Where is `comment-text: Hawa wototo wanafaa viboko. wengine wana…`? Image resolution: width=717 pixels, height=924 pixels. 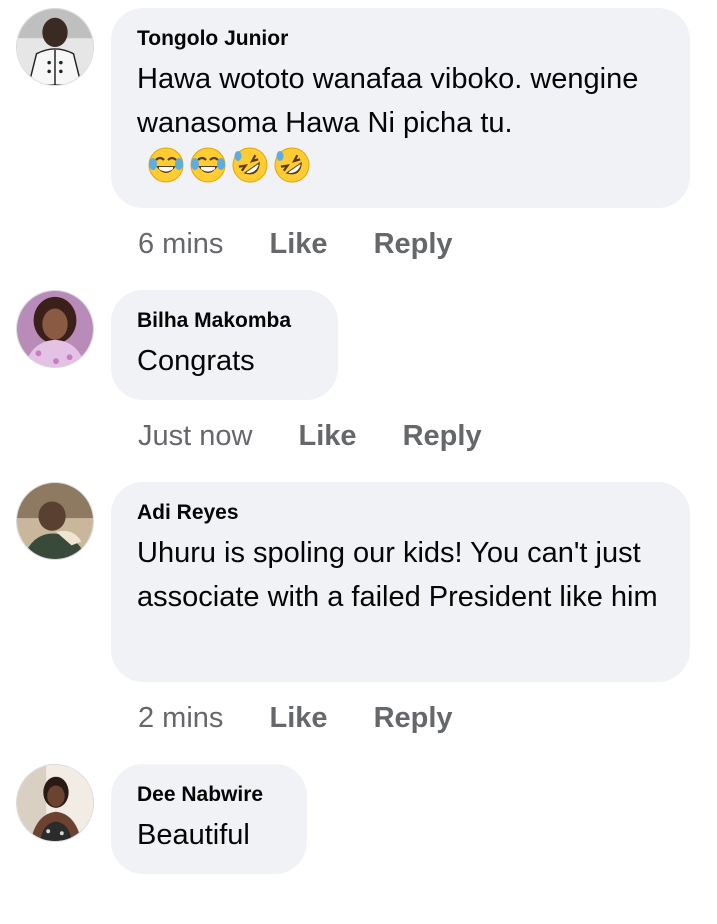
comment-text: Hawa wototo wanafaa viboko. wengine wana… is located at coordinates (403, 127).